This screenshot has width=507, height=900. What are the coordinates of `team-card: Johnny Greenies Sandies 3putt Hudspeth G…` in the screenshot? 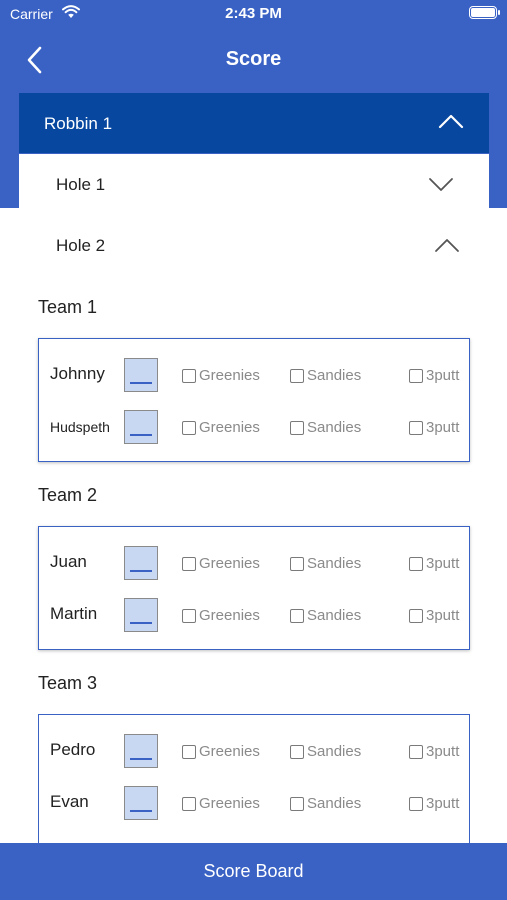 It's located at (254, 400).